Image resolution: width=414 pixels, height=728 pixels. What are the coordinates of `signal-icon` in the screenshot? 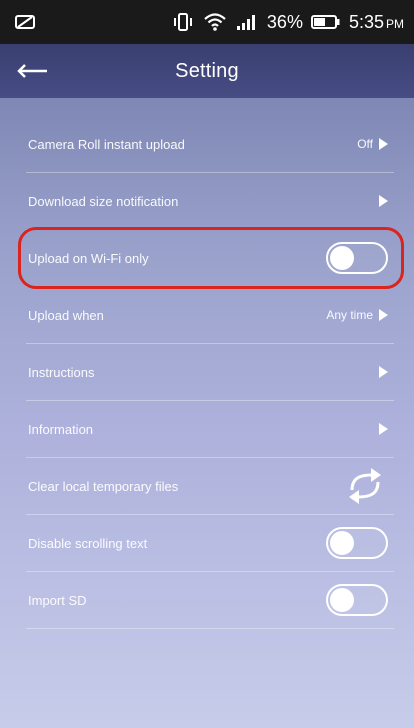 It's located at (245, 22).